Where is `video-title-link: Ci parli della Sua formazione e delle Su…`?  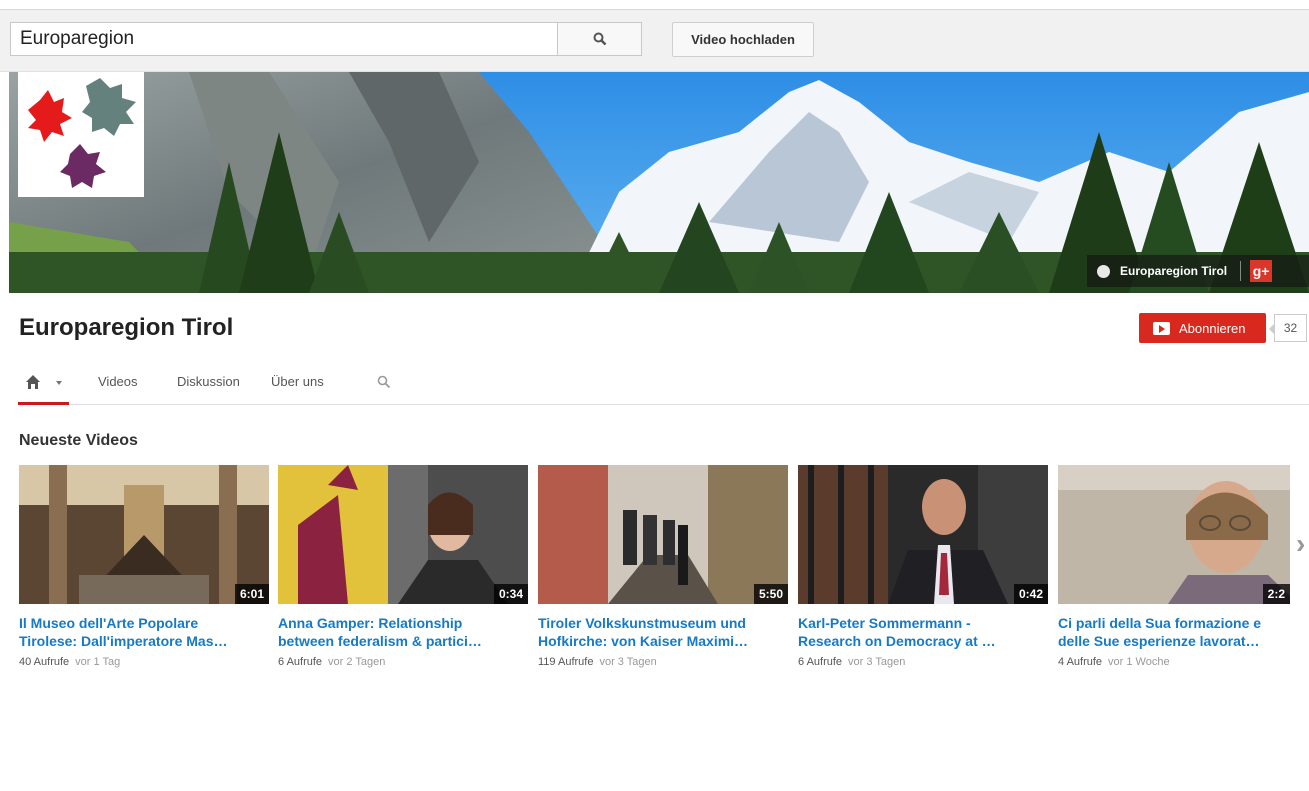 video-title-link: Ci parli della Sua formazione e delle Su… is located at coordinates (1174, 632).